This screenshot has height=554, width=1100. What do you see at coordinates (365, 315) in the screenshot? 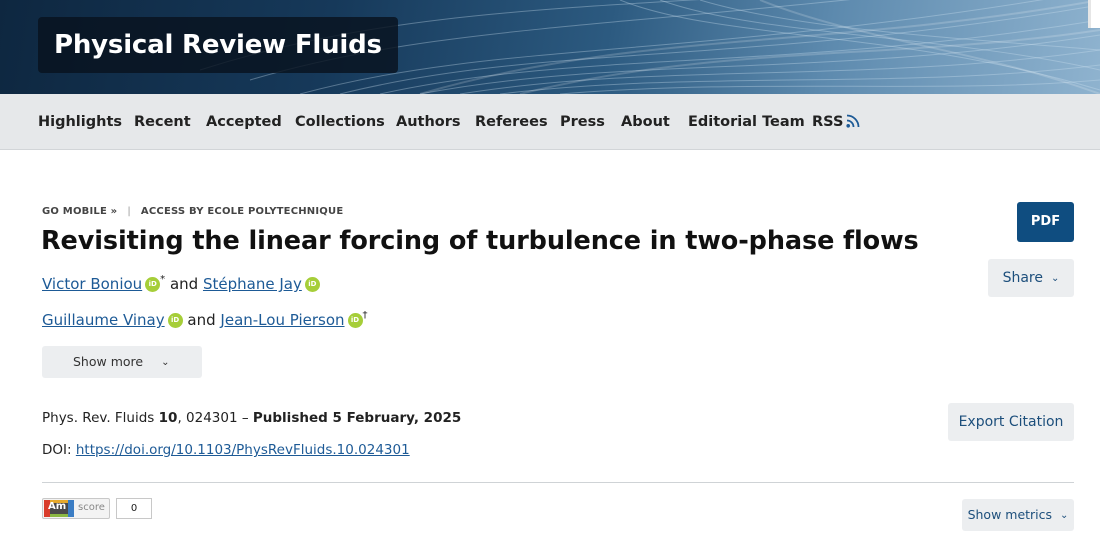
I see `author-footnote-mark: †` at bounding box center [365, 315].